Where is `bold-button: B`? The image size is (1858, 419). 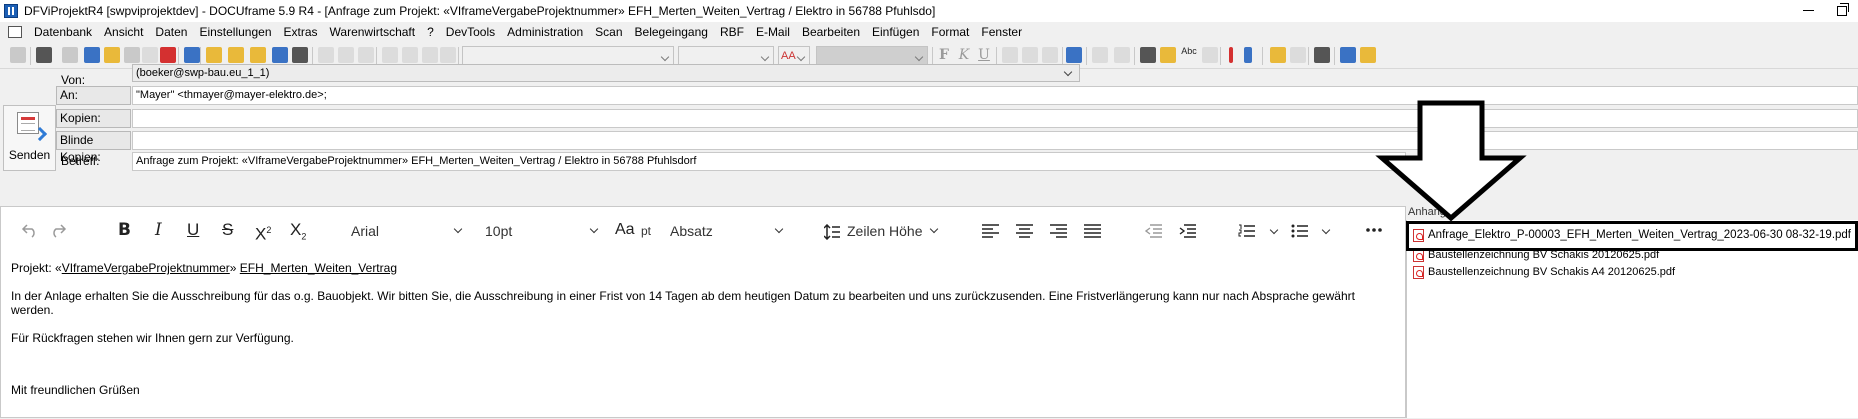
bold-button: B is located at coordinates (124, 230).